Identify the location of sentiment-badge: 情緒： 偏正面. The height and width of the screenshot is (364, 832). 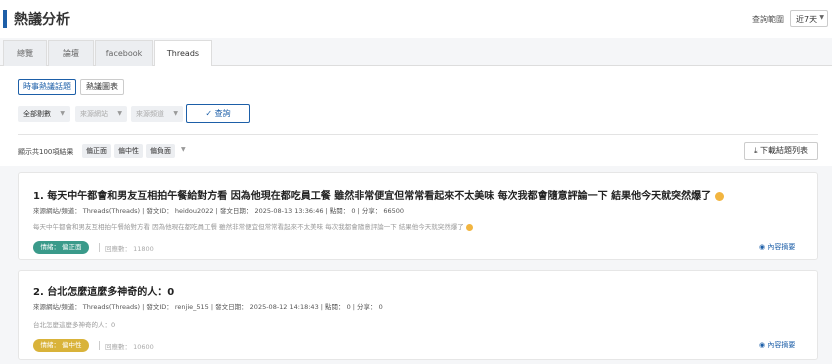
(61, 247).